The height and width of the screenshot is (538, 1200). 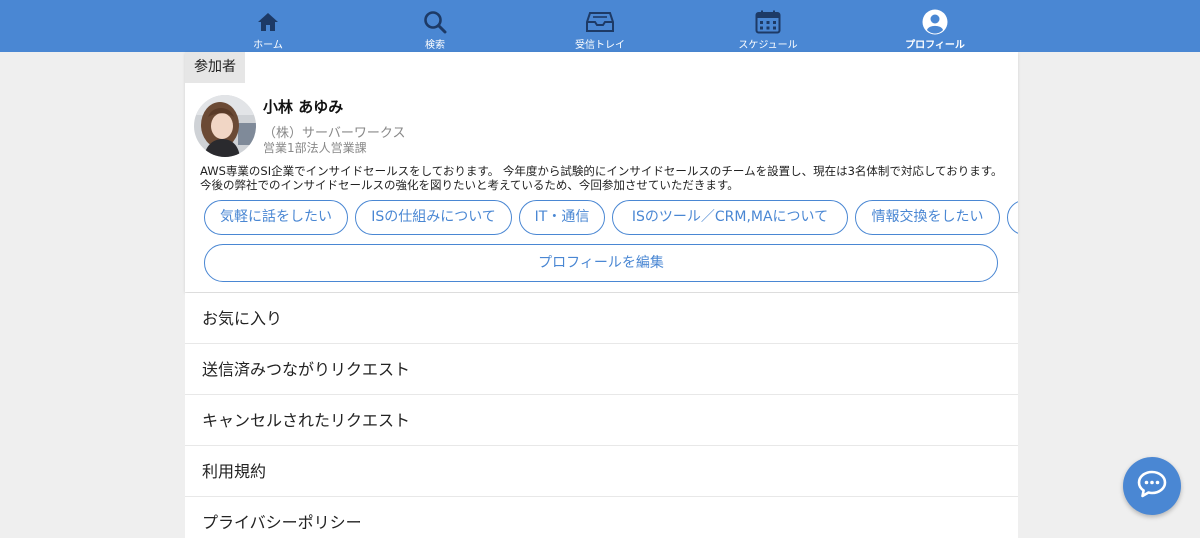 I want to click on interest-tag-overflow, so click(x=1012, y=217).